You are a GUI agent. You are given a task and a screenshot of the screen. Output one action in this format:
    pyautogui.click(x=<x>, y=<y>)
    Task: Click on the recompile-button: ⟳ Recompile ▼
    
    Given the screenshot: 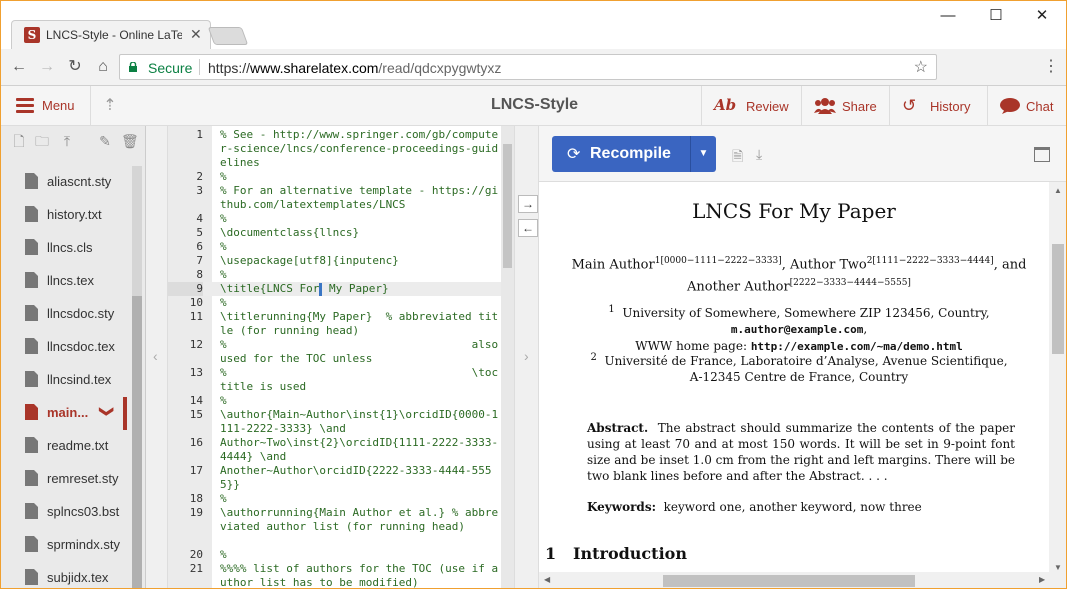 What is the action you would take?
    pyautogui.click(x=634, y=154)
    